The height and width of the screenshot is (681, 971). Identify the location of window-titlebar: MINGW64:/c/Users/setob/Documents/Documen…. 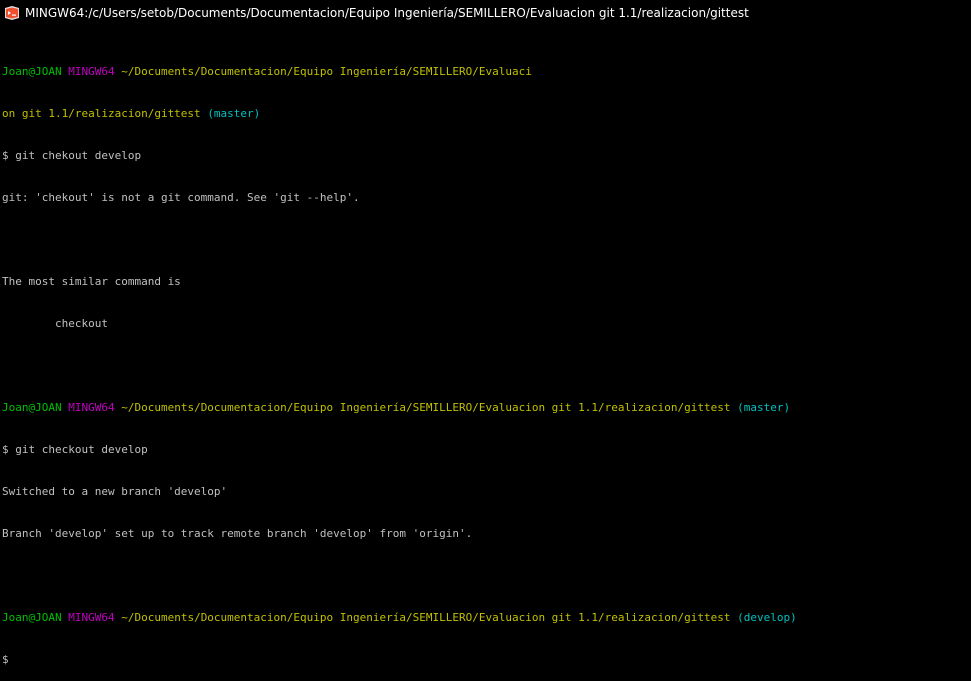
(485, 13).